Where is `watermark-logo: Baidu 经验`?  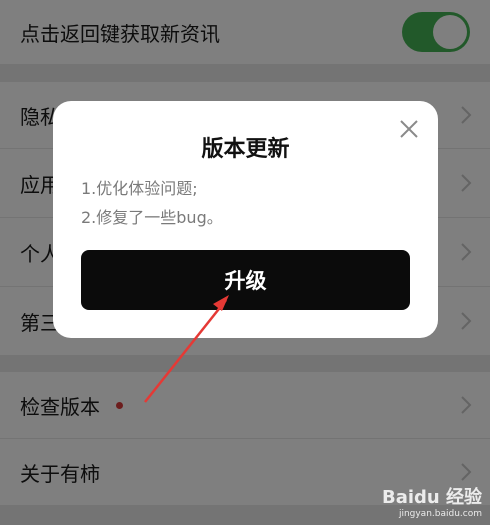 watermark-logo: Baidu 经验 is located at coordinates (431, 497).